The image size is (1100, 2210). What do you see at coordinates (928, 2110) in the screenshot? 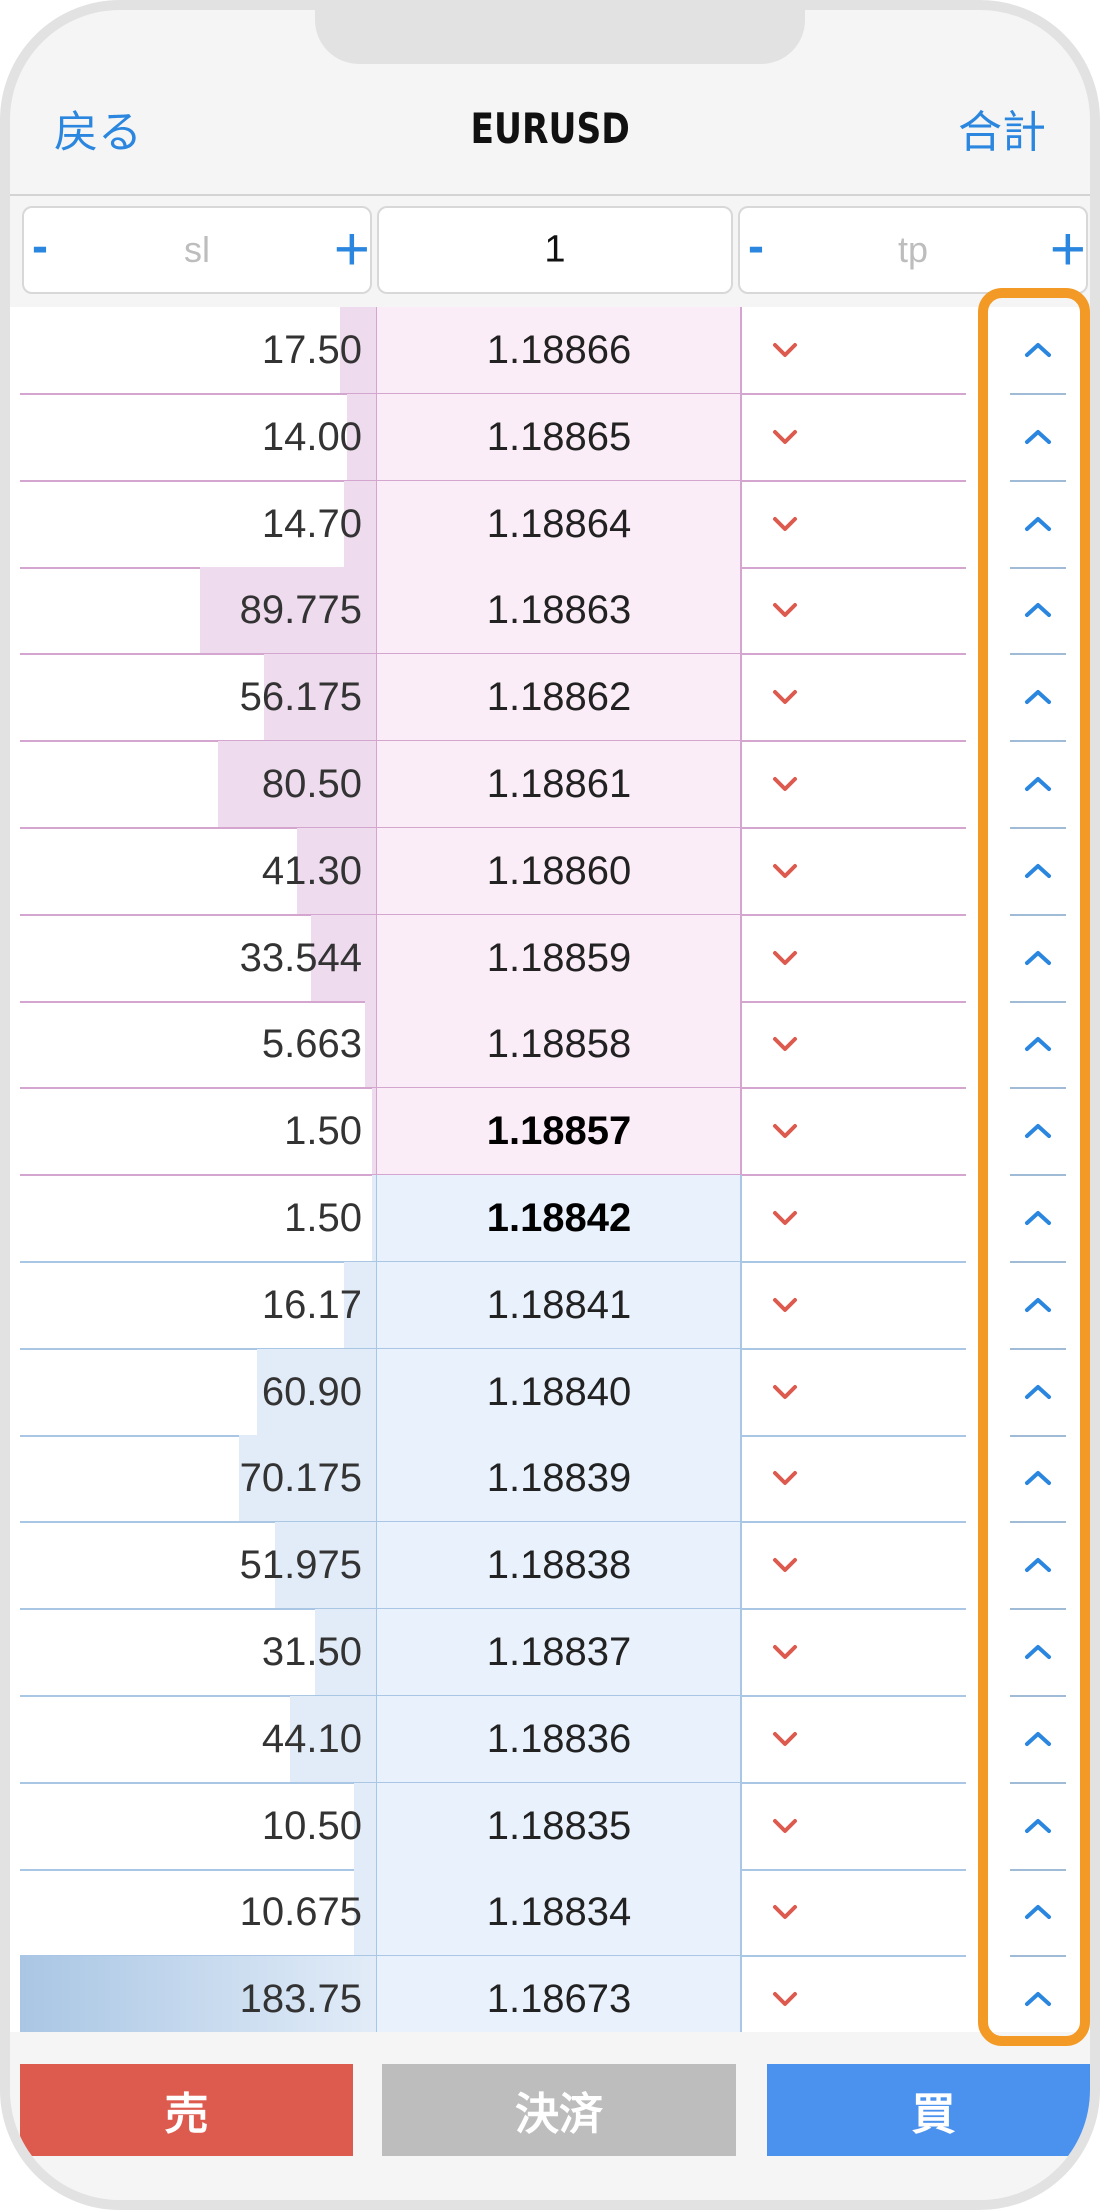
I see `buy-button: 買` at bounding box center [928, 2110].